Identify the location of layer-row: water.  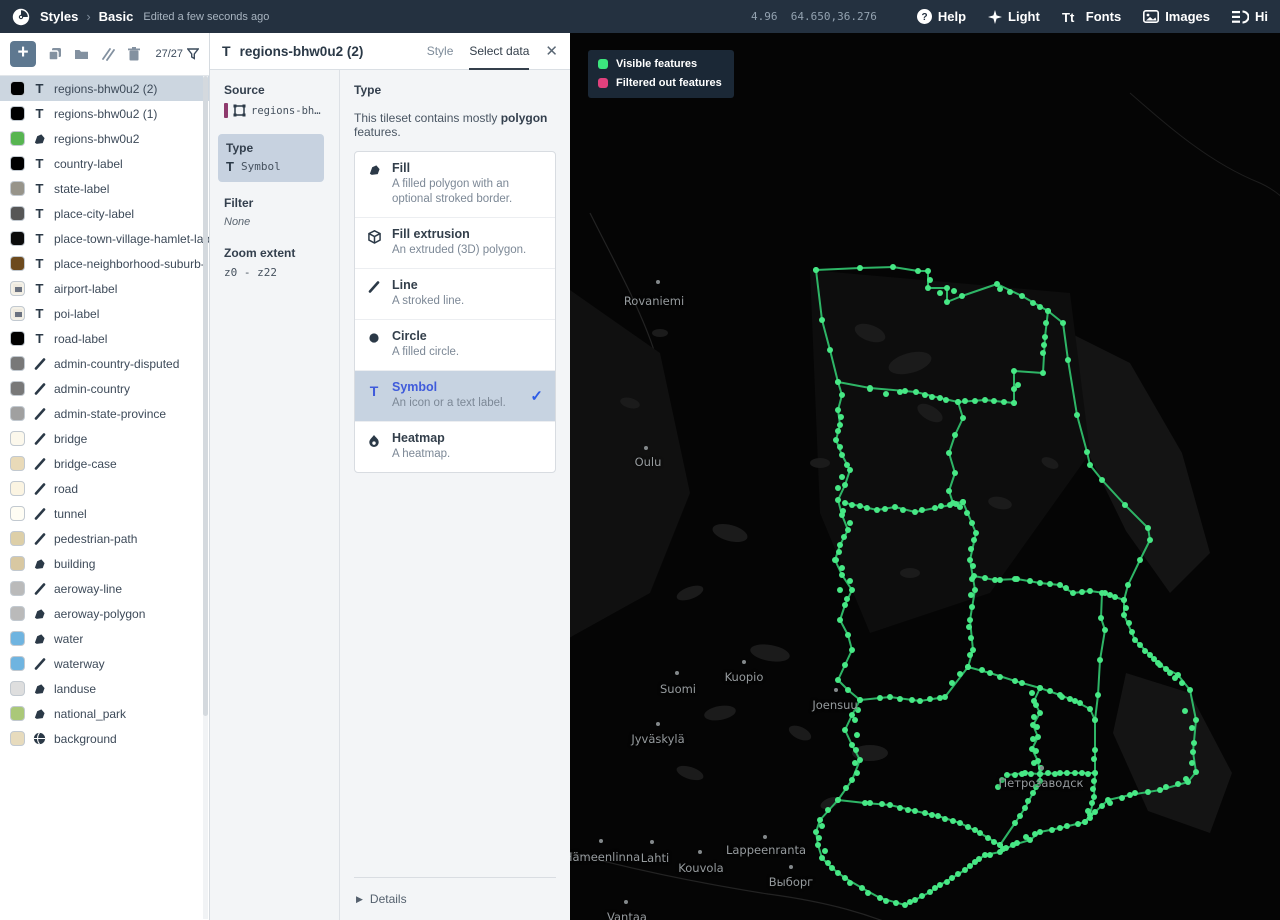
(104, 638).